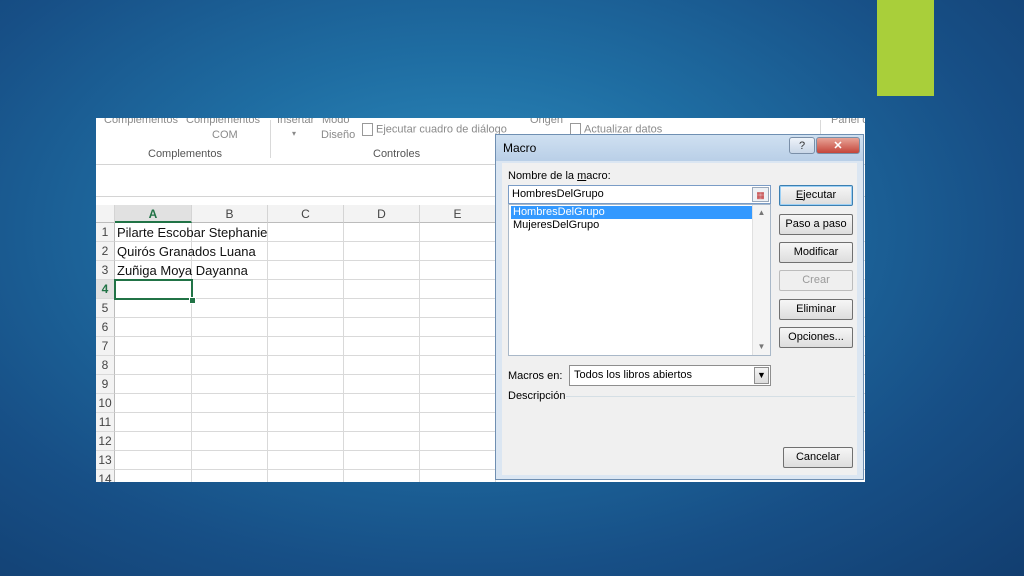  What do you see at coordinates (382, 403) in the screenshot?
I see `cell-d10` at bounding box center [382, 403].